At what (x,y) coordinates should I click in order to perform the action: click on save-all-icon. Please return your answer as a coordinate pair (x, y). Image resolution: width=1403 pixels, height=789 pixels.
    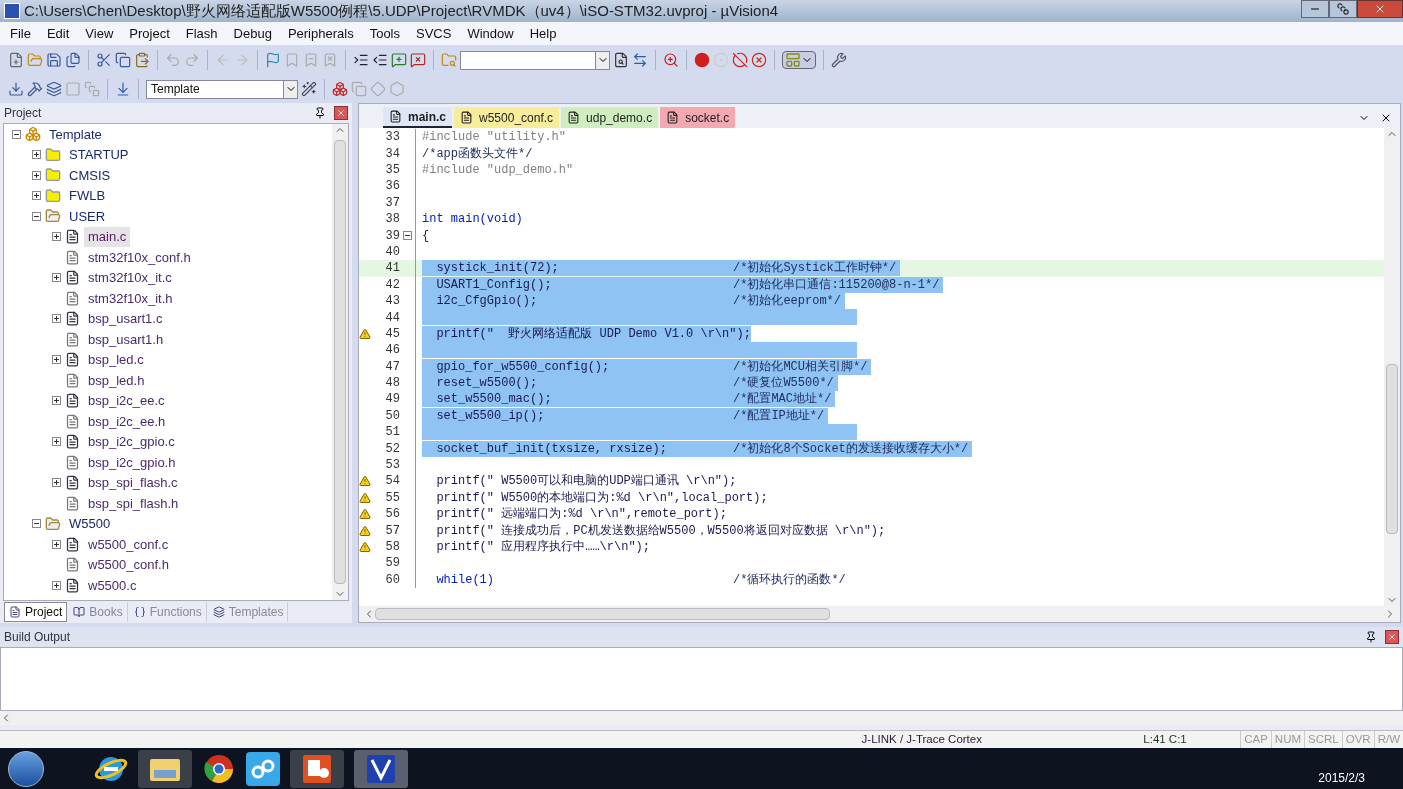
    Looking at the image, I should click on (73, 60).